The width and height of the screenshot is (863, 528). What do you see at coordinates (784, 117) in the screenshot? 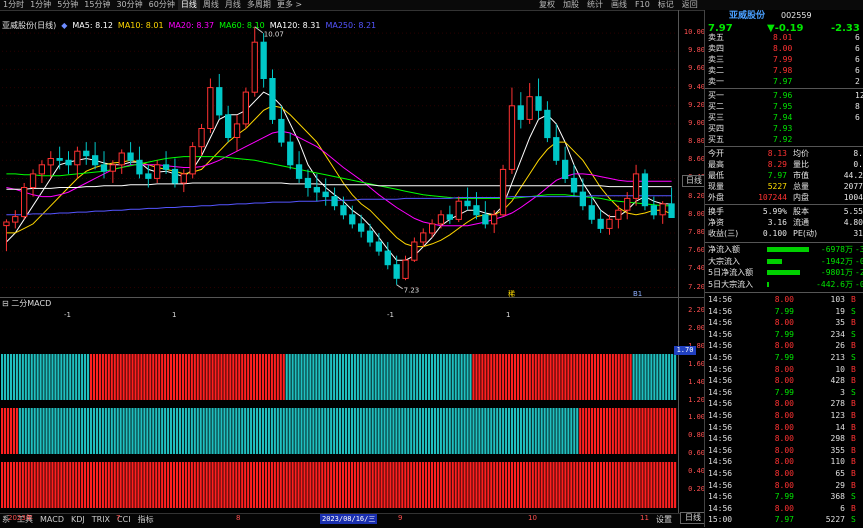
I see `bid-level-row: 买三 7.94 6` at bounding box center [784, 117].